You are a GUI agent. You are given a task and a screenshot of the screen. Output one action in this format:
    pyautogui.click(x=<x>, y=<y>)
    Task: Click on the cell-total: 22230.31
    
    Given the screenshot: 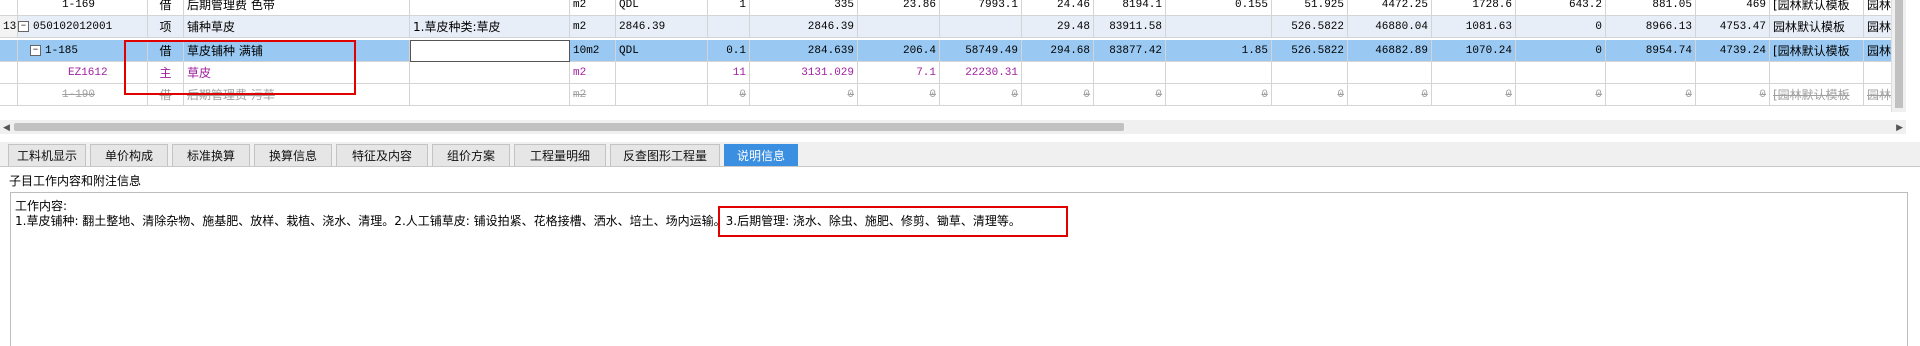 What is the action you would take?
    pyautogui.click(x=981, y=73)
    